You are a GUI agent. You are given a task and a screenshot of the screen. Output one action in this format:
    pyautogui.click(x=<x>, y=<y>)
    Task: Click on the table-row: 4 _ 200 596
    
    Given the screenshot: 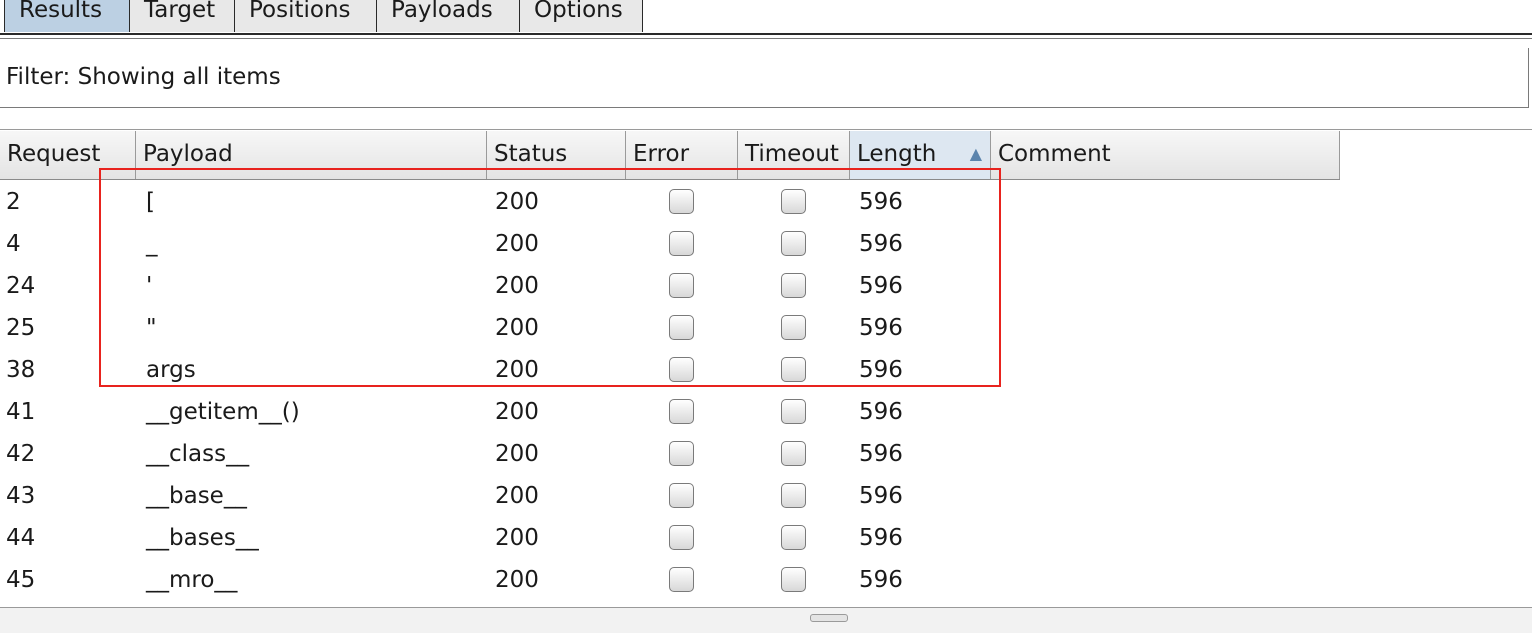 What is the action you would take?
    pyautogui.click(x=670, y=244)
    